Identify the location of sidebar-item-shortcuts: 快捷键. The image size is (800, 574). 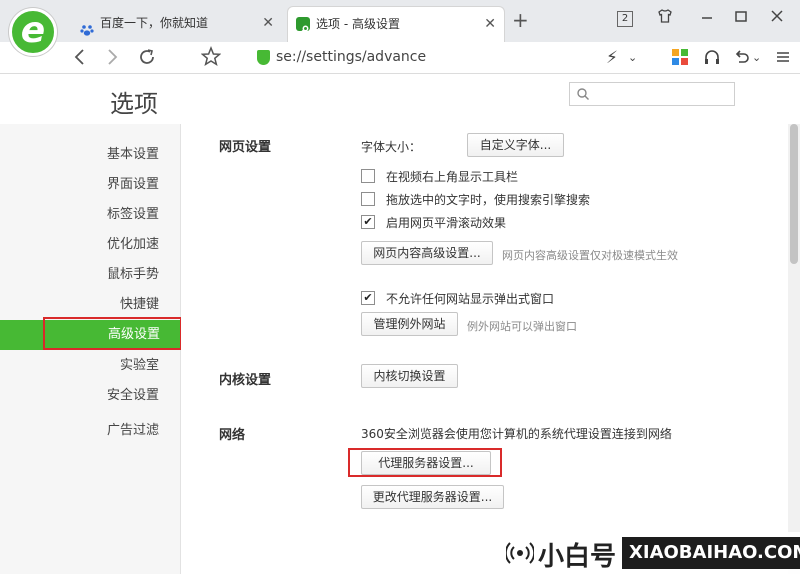
(110, 305).